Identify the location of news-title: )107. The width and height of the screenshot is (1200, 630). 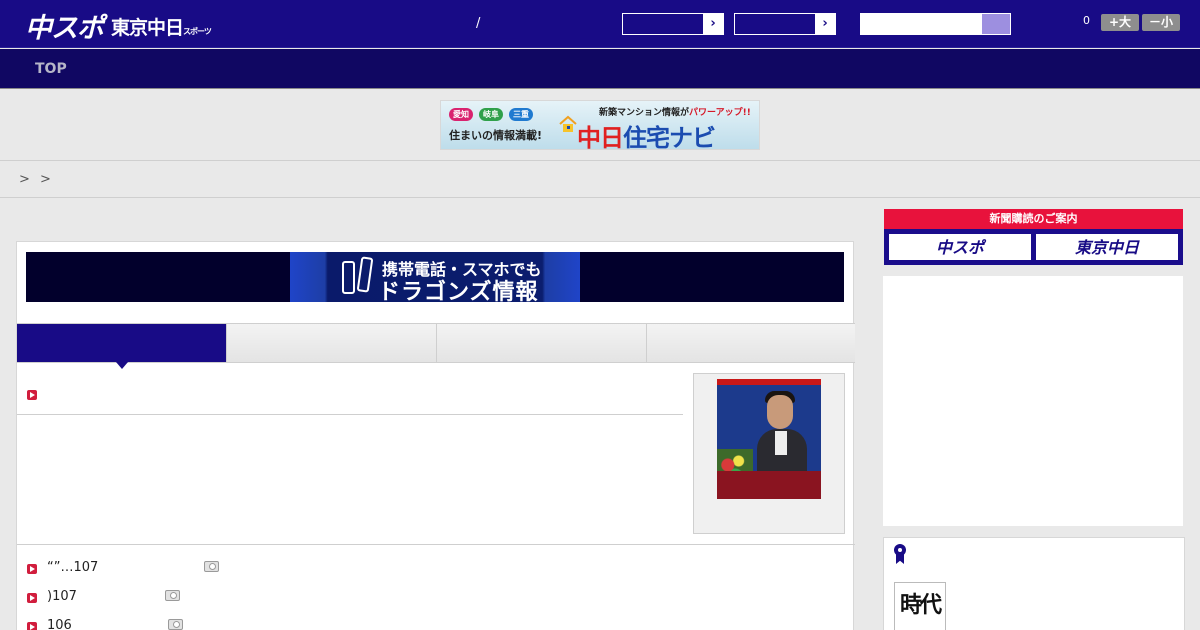
(62, 596).